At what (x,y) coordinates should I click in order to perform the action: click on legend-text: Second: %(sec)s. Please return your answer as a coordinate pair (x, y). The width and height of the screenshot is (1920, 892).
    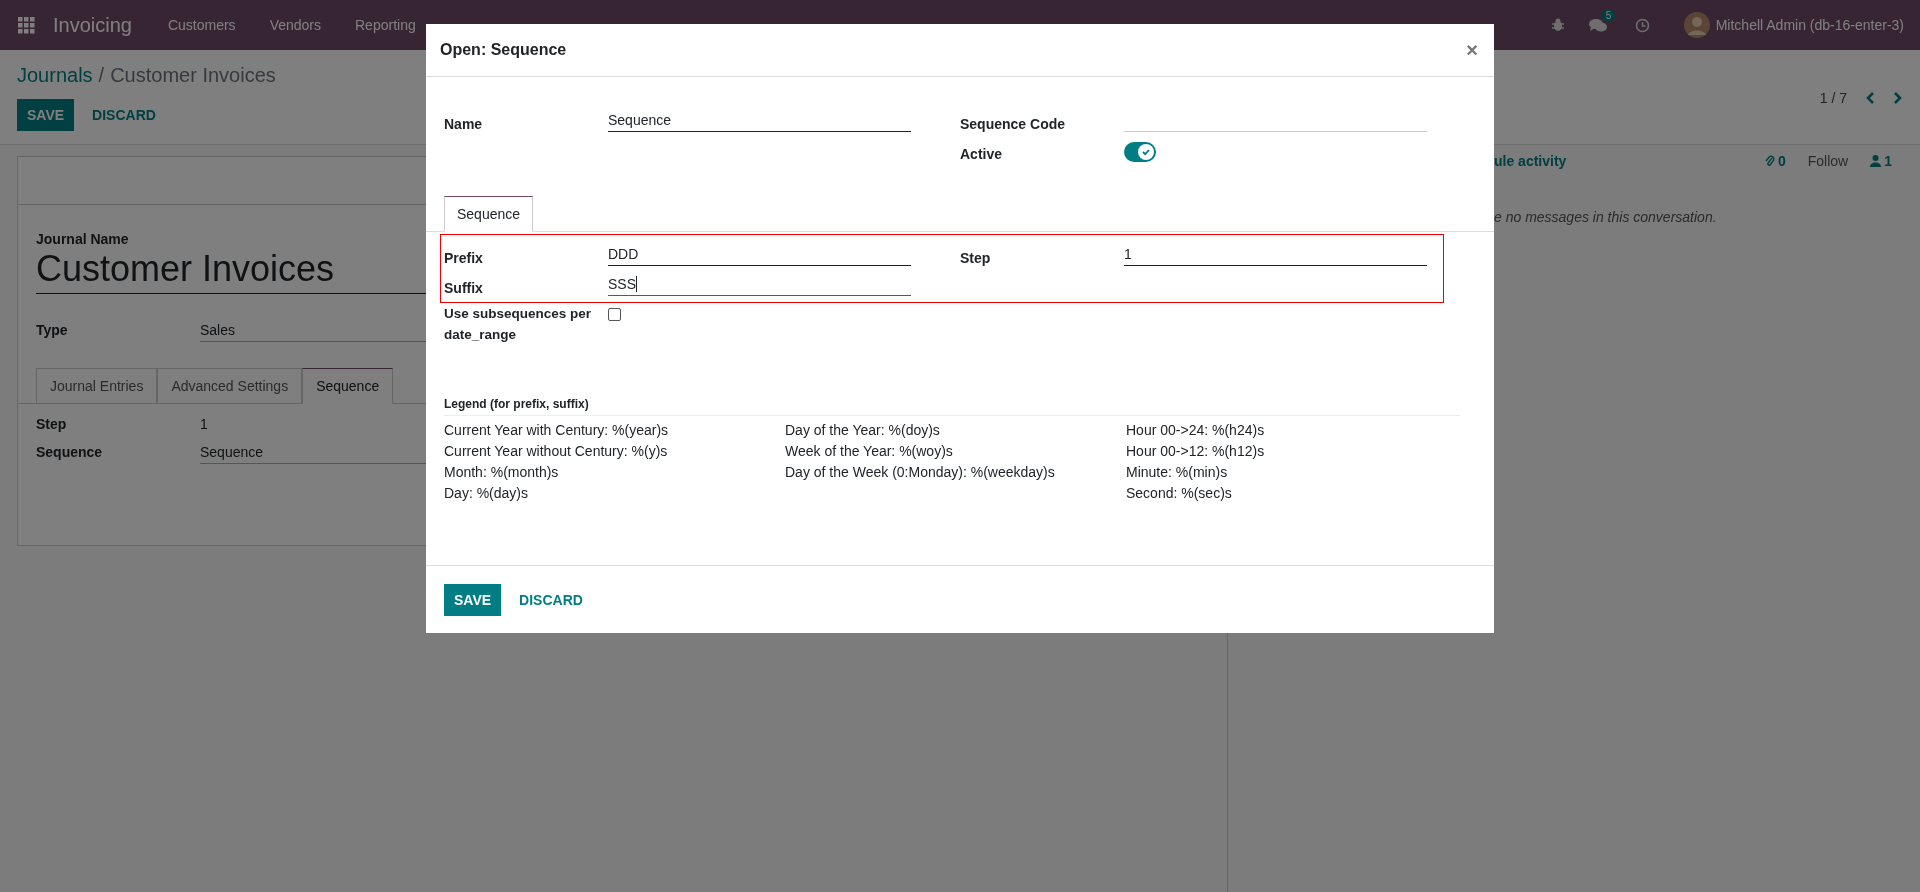
    Looking at the image, I should click on (1179, 493).